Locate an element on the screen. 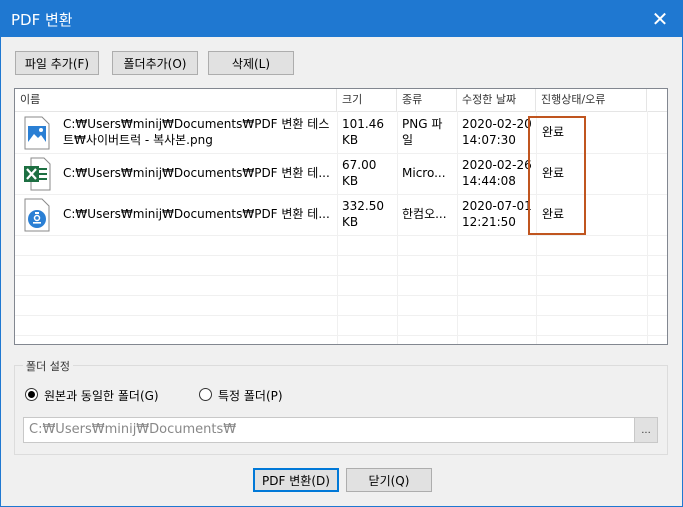  column-header-size: 크기 is located at coordinates (367, 100).